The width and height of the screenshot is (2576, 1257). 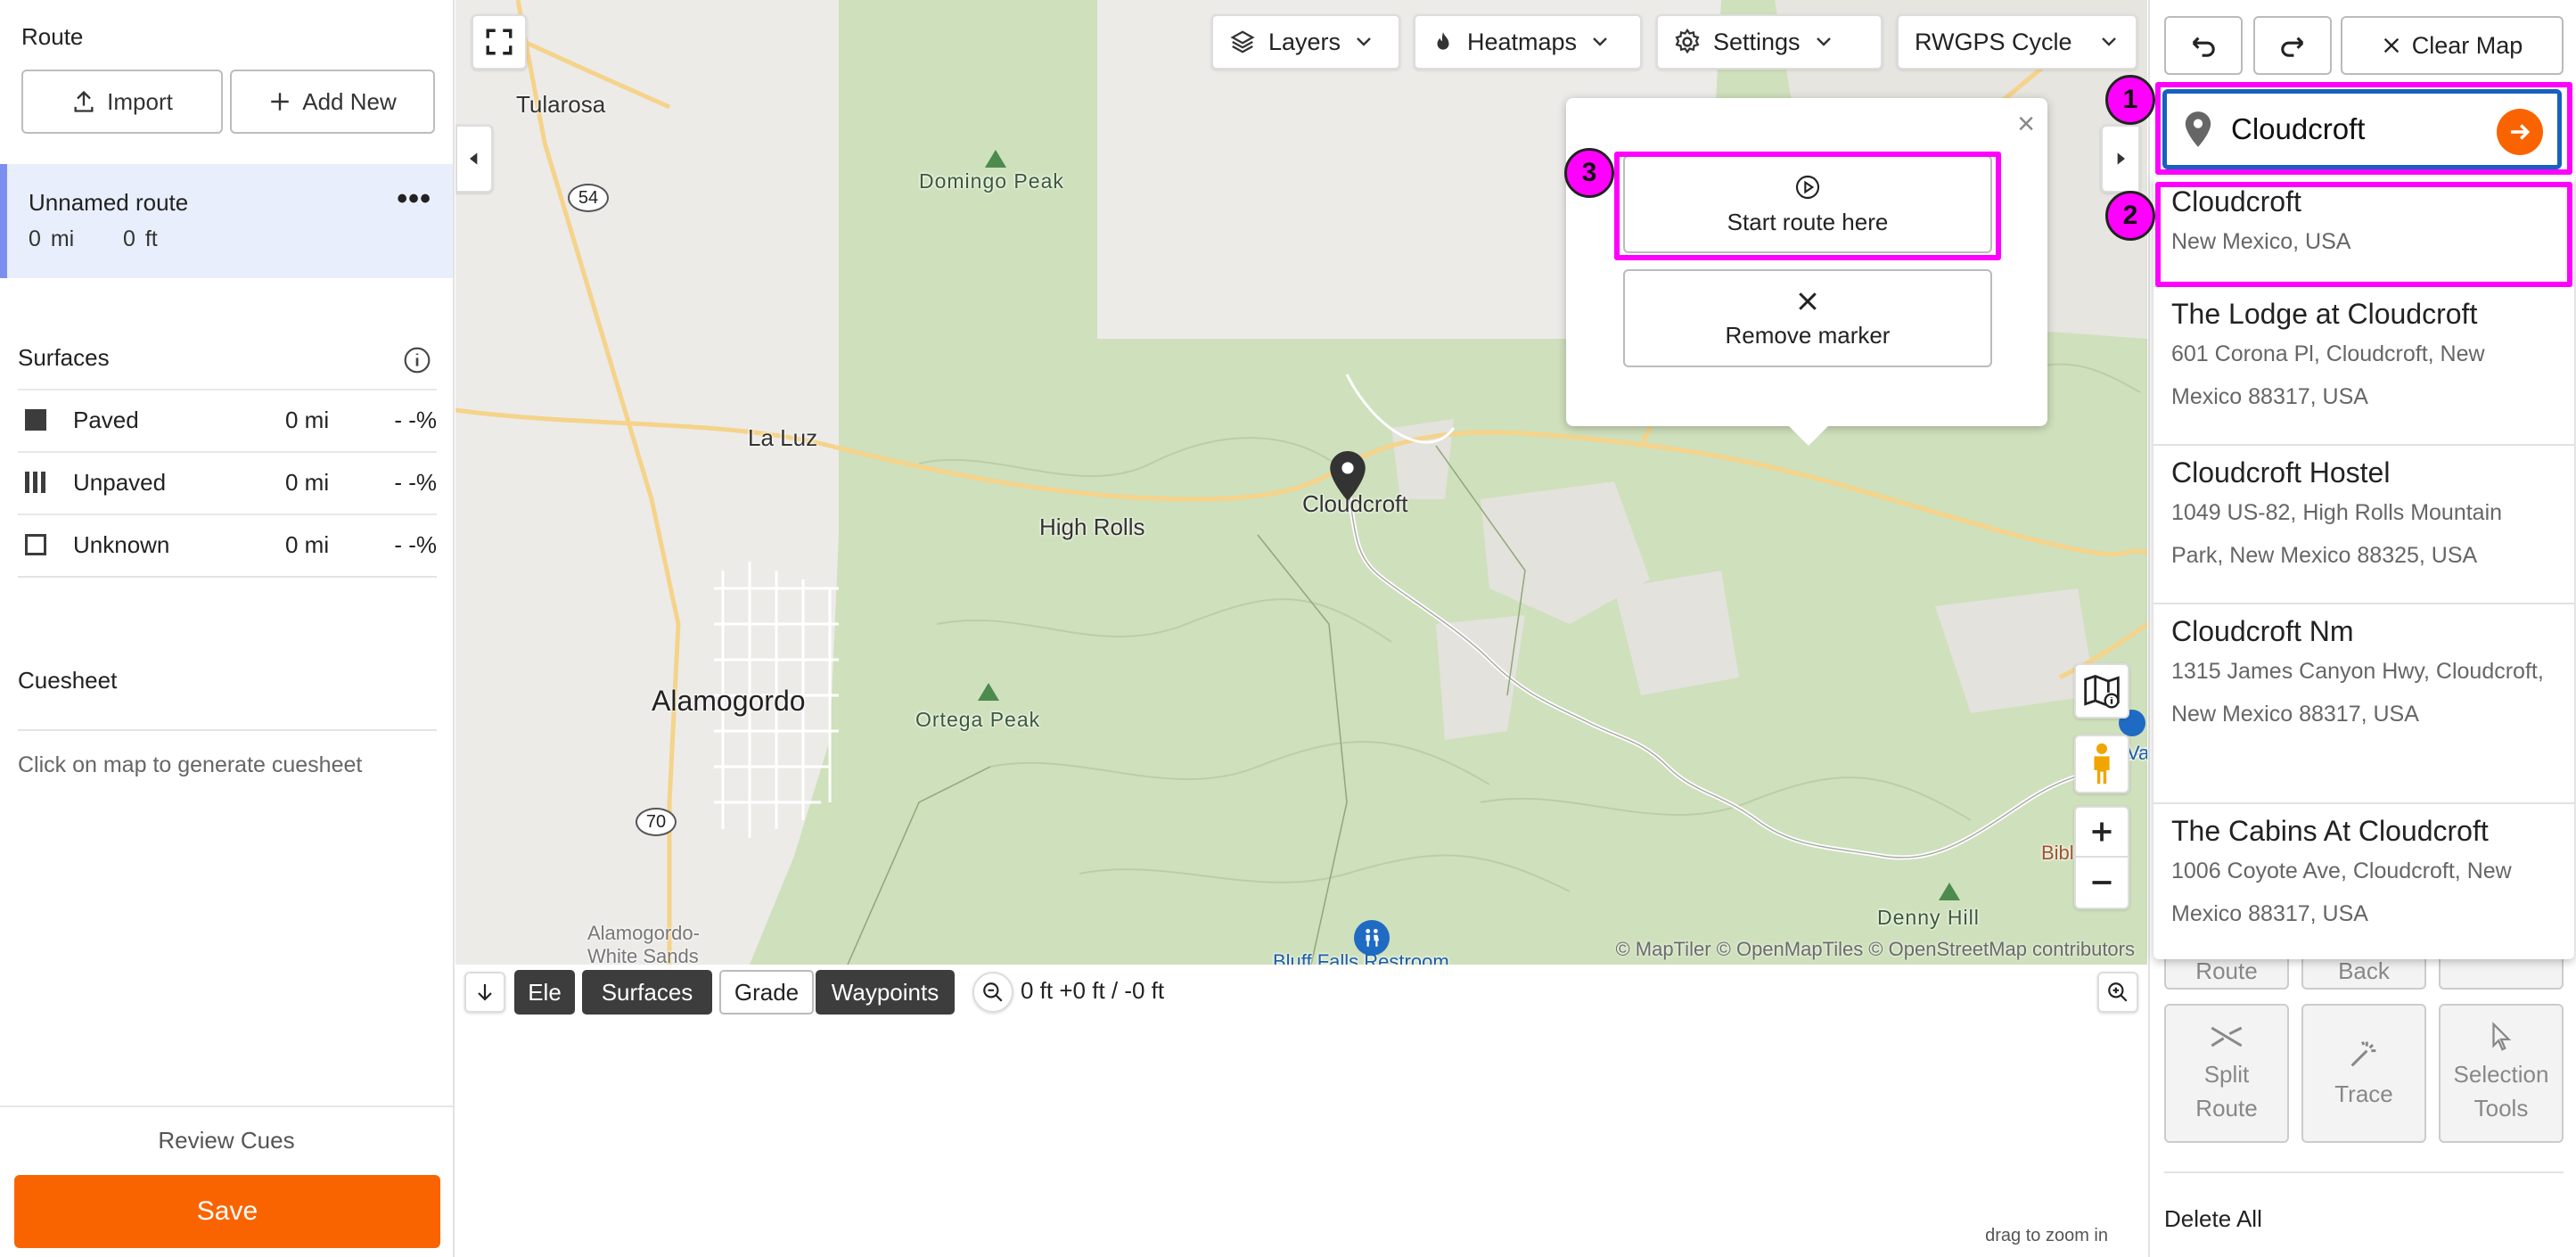 I want to click on info-icon, so click(x=417, y=360).